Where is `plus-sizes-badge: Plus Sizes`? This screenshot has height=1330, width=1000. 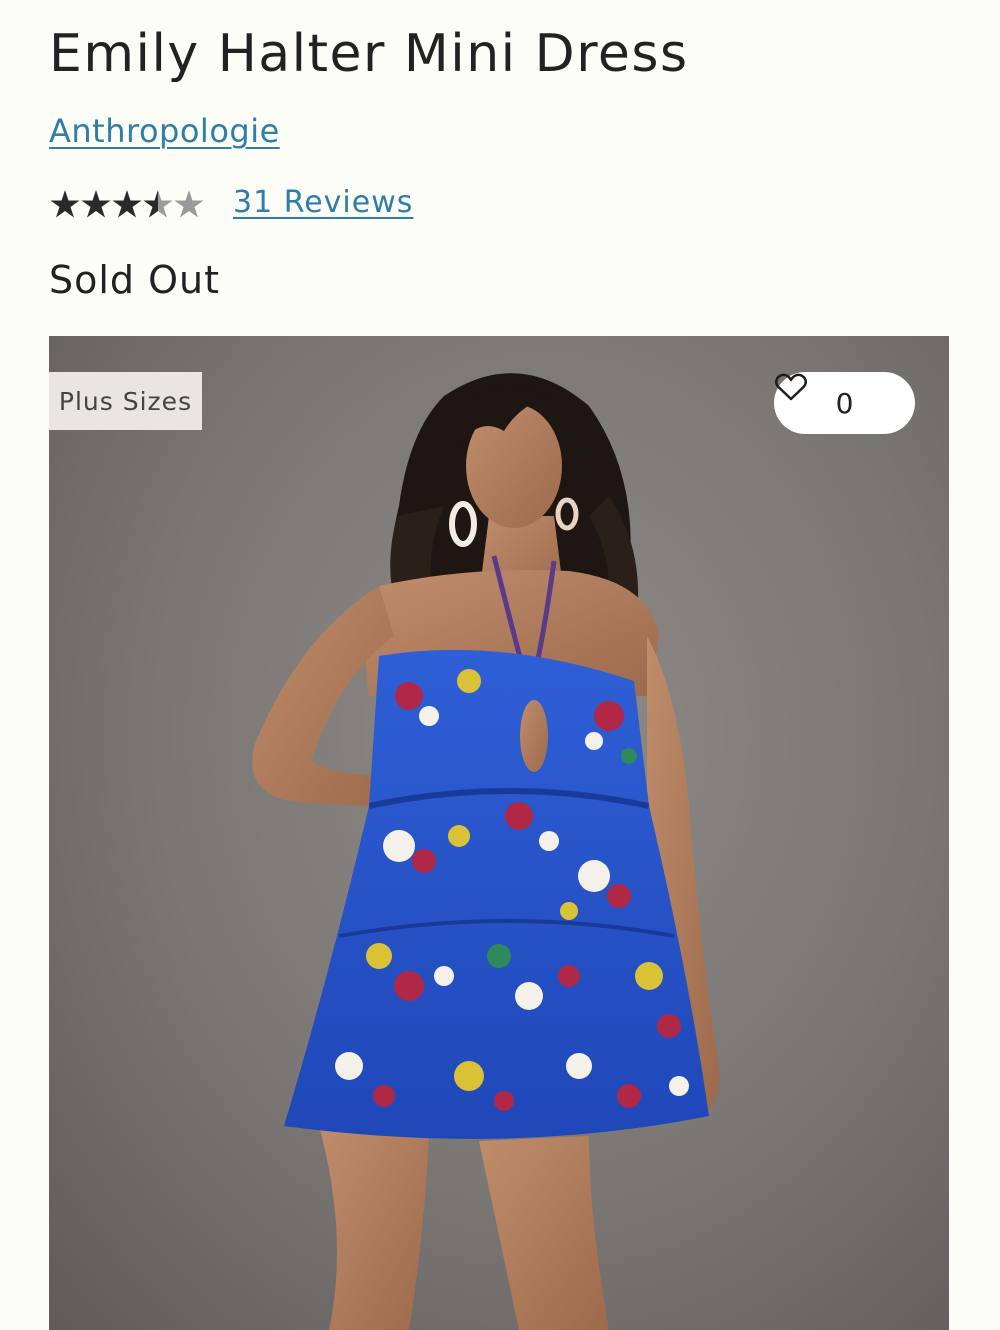
plus-sizes-badge: Plus Sizes is located at coordinates (125, 401).